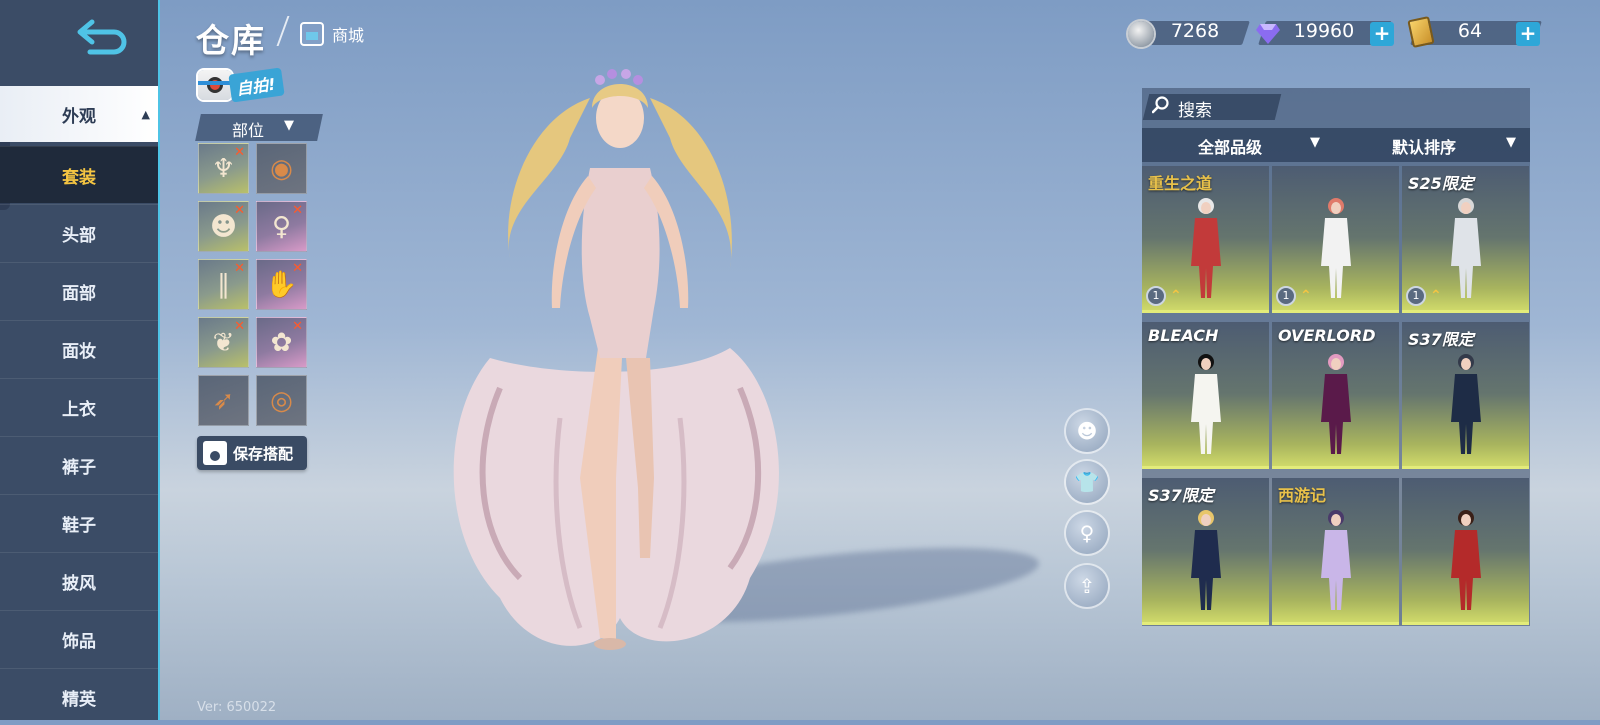  What do you see at coordinates (223, 226) in the screenshot?
I see `part-slot: ☻ ✕` at bounding box center [223, 226].